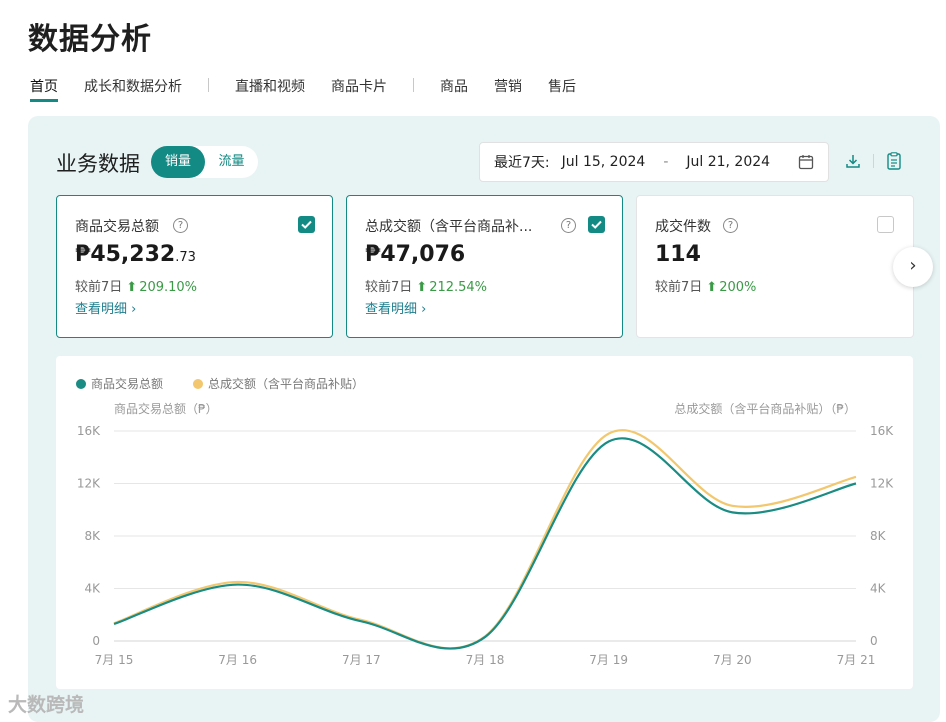  Describe the element at coordinates (775, 266) in the screenshot. I see `metric-card-items-sold: 成交件数 ? 114 较前7日 ⬆ 200%` at that location.